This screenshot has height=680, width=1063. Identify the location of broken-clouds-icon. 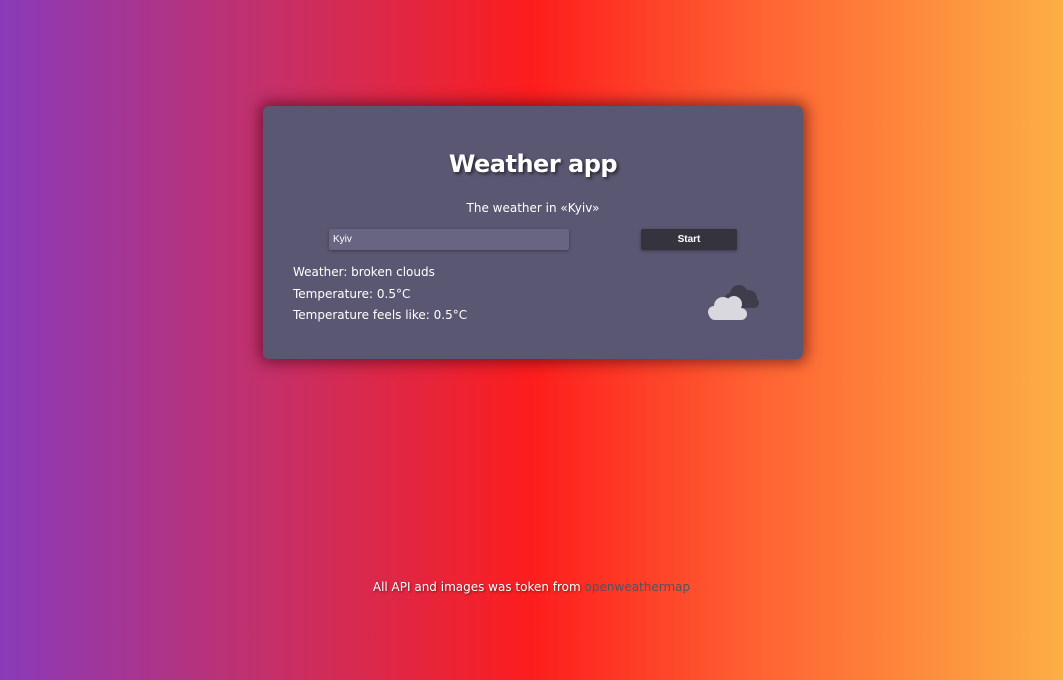
(733, 302).